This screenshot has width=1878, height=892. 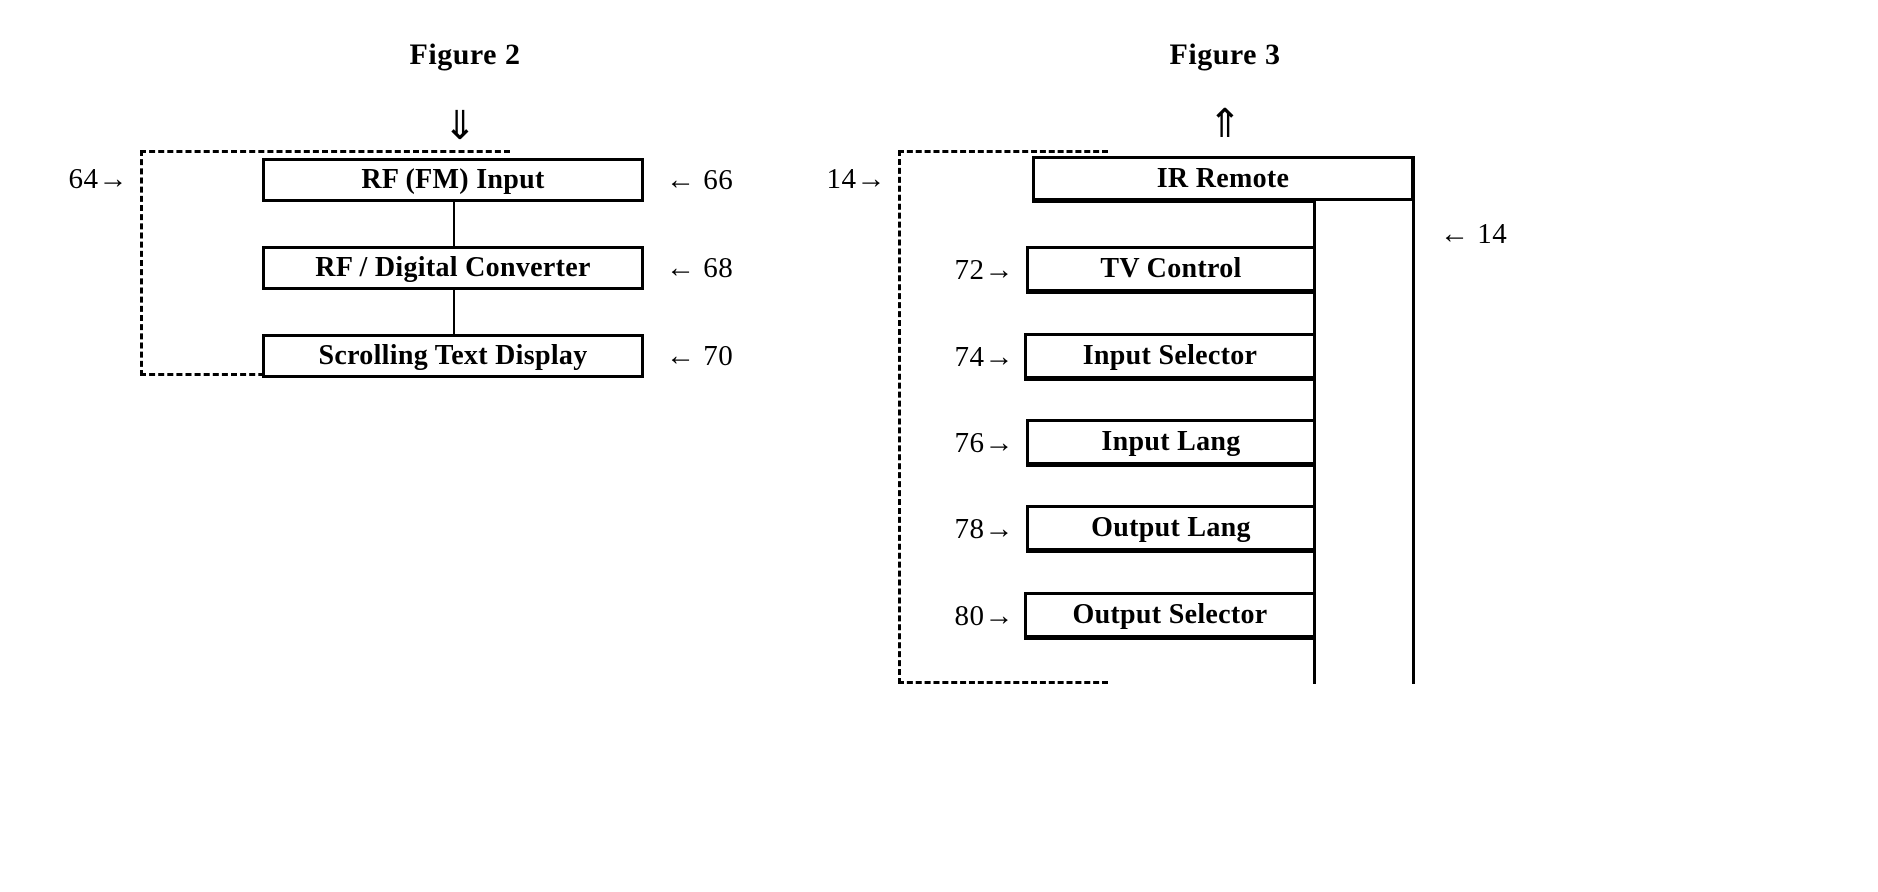 I want to click on figure-2-caption: Figure 2, so click(x=465, y=54).